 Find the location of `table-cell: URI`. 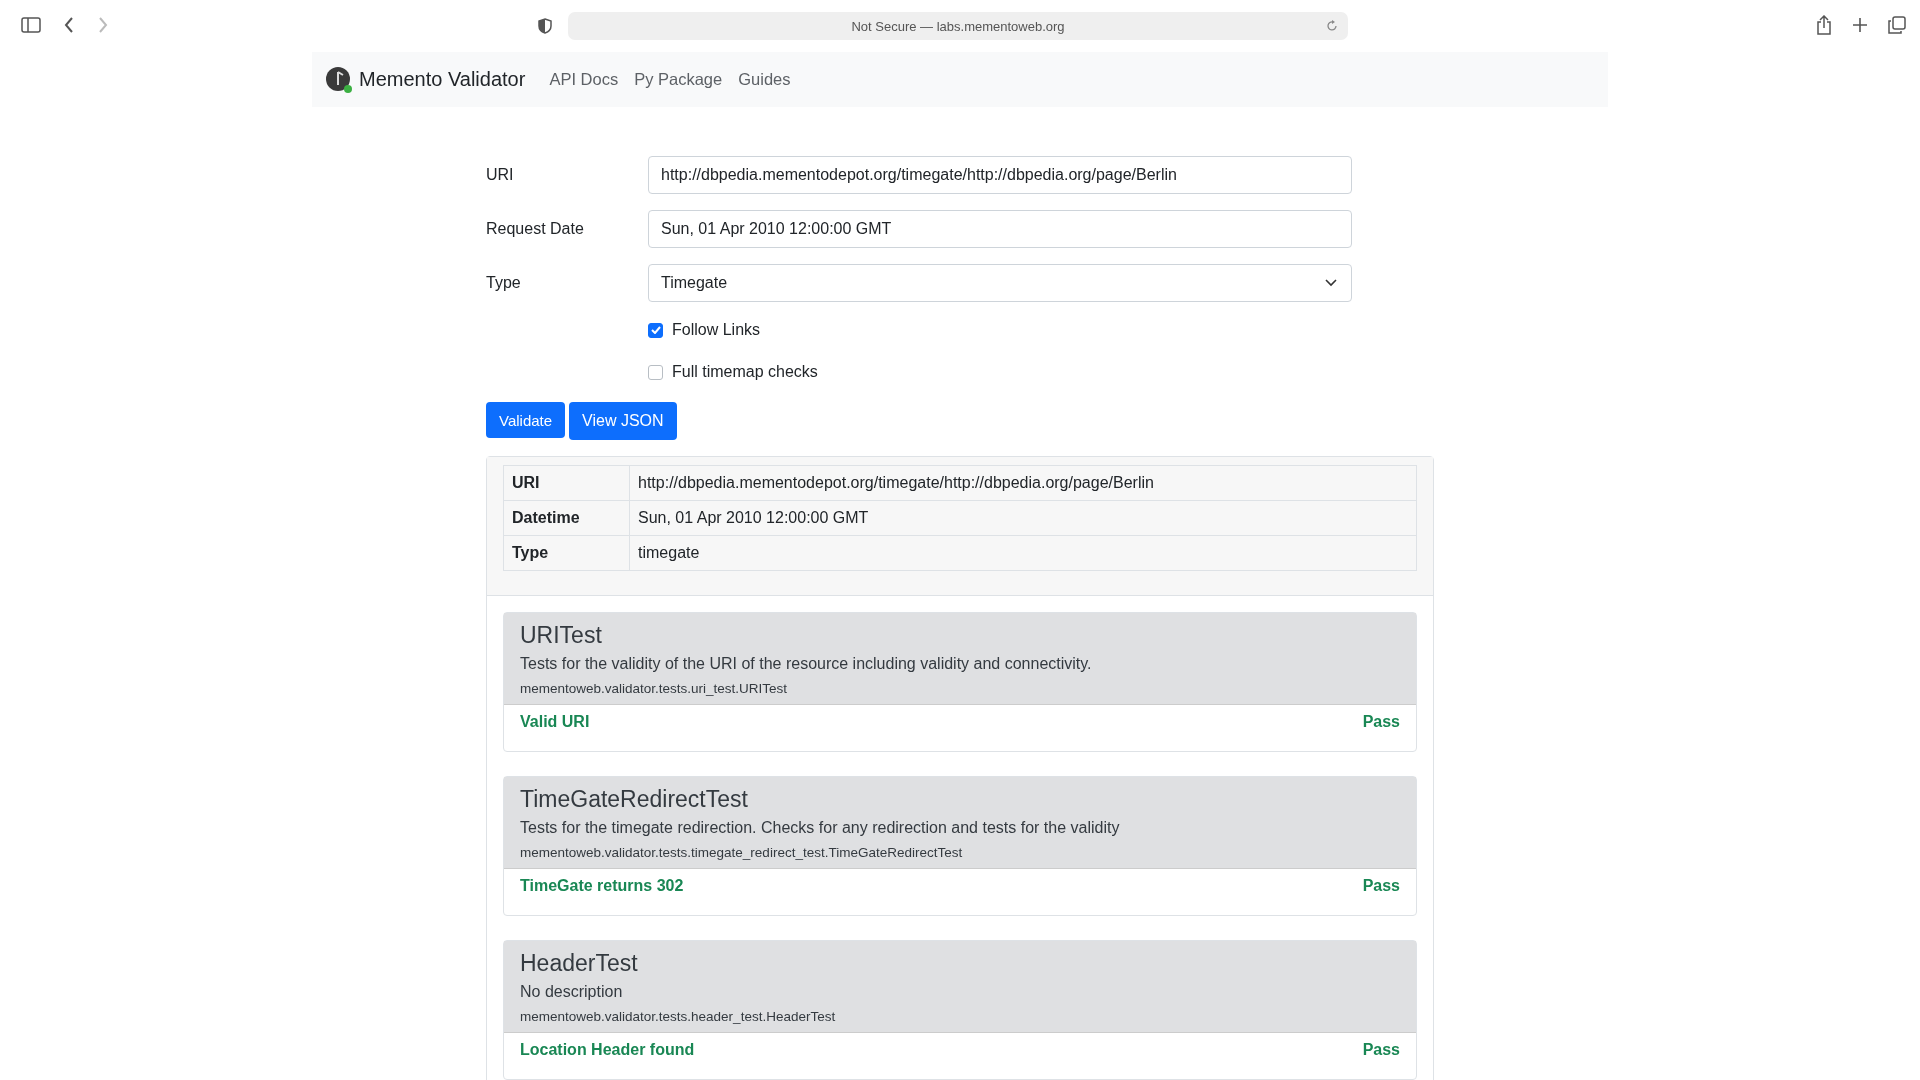

table-cell: URI is located at coordinates (566, 483).